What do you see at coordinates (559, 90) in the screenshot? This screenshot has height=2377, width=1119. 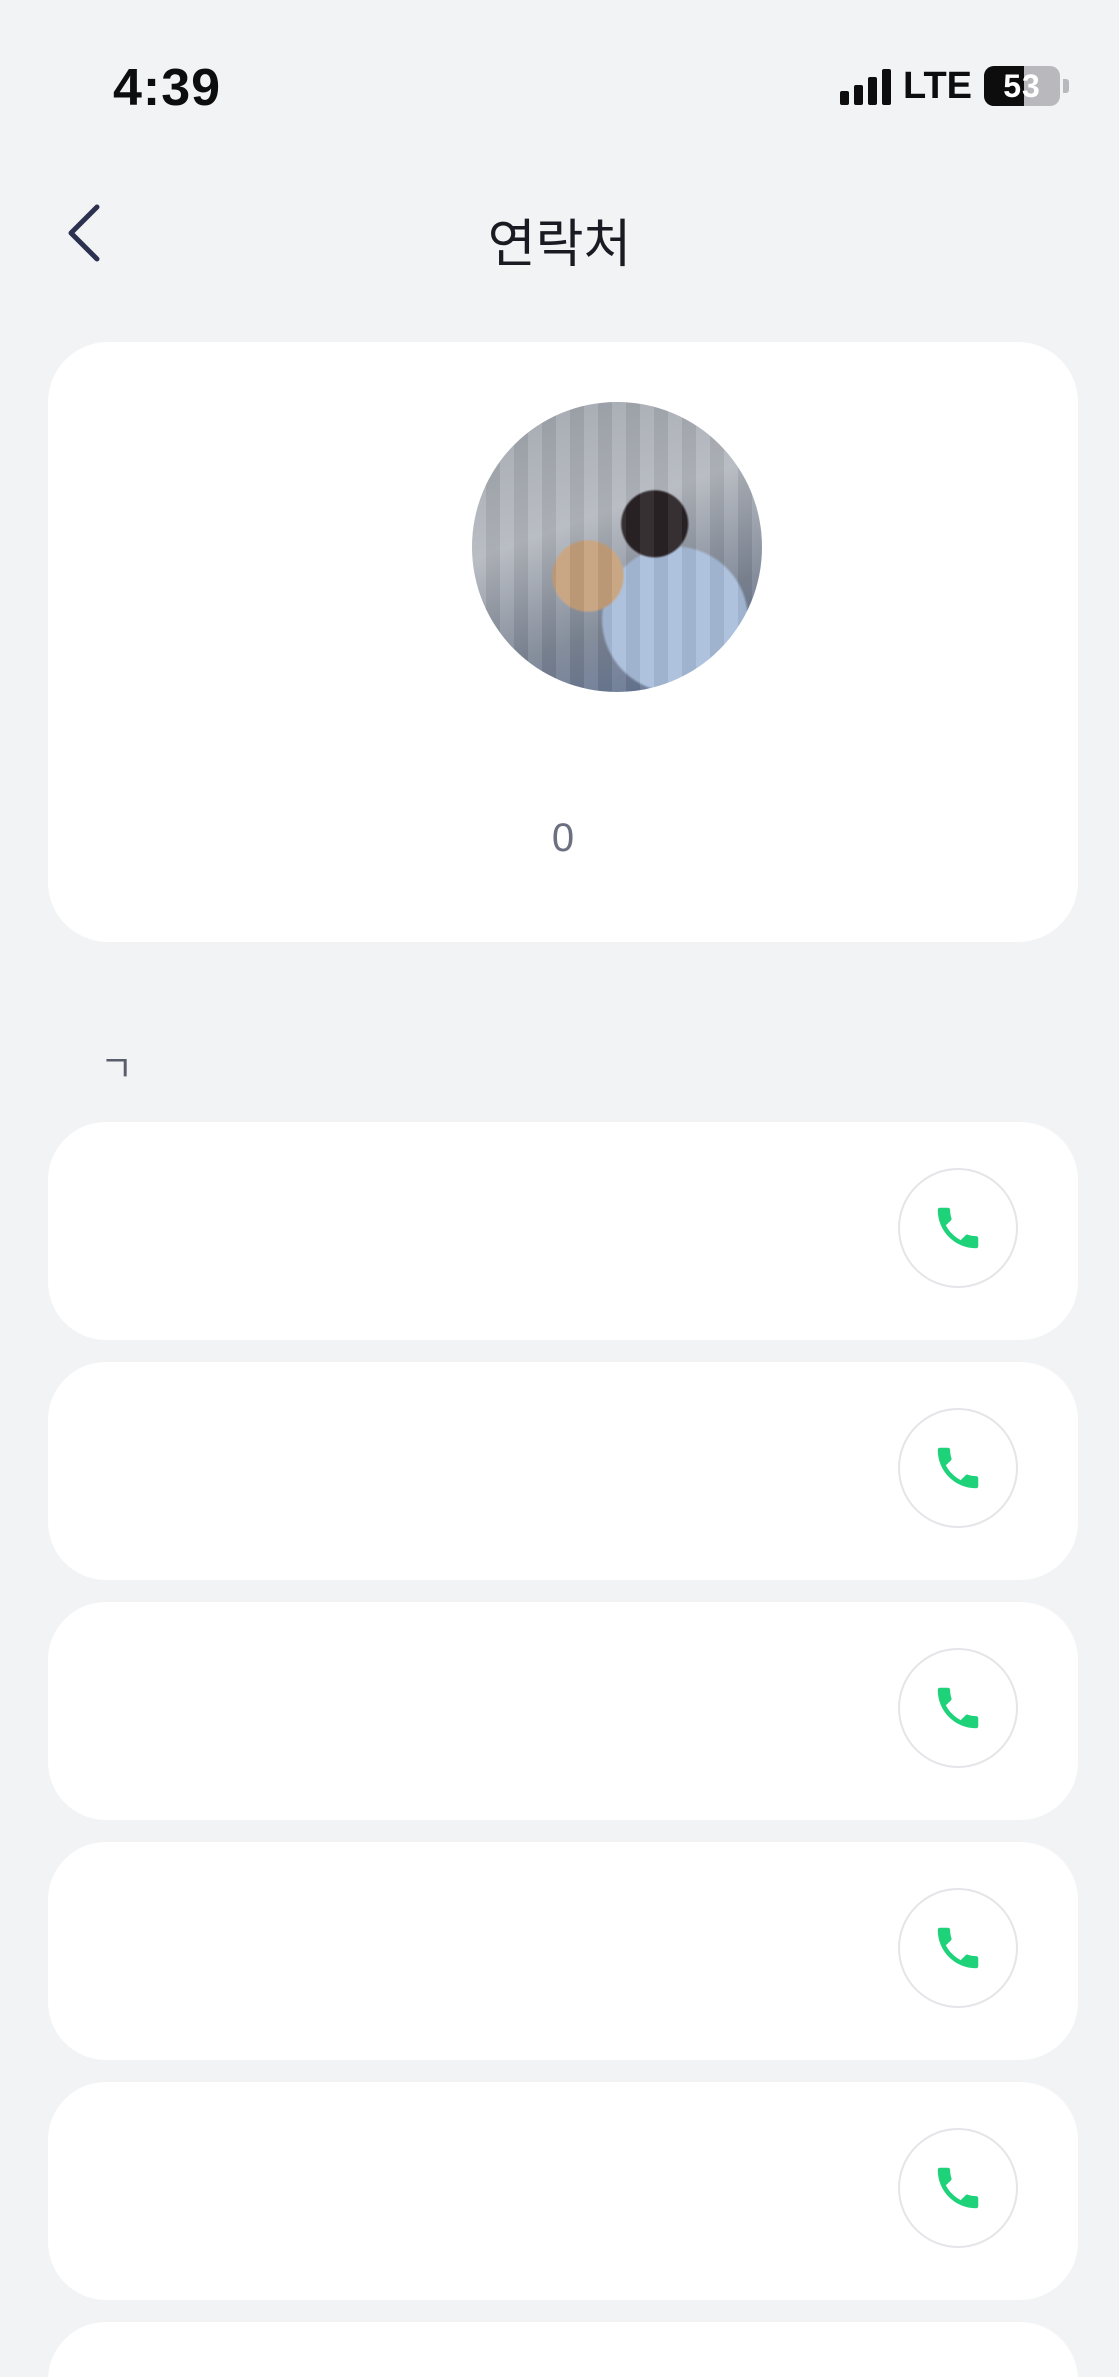 I see `status-bar: 4:39 LTE 53` at bounding box center [559, 90].